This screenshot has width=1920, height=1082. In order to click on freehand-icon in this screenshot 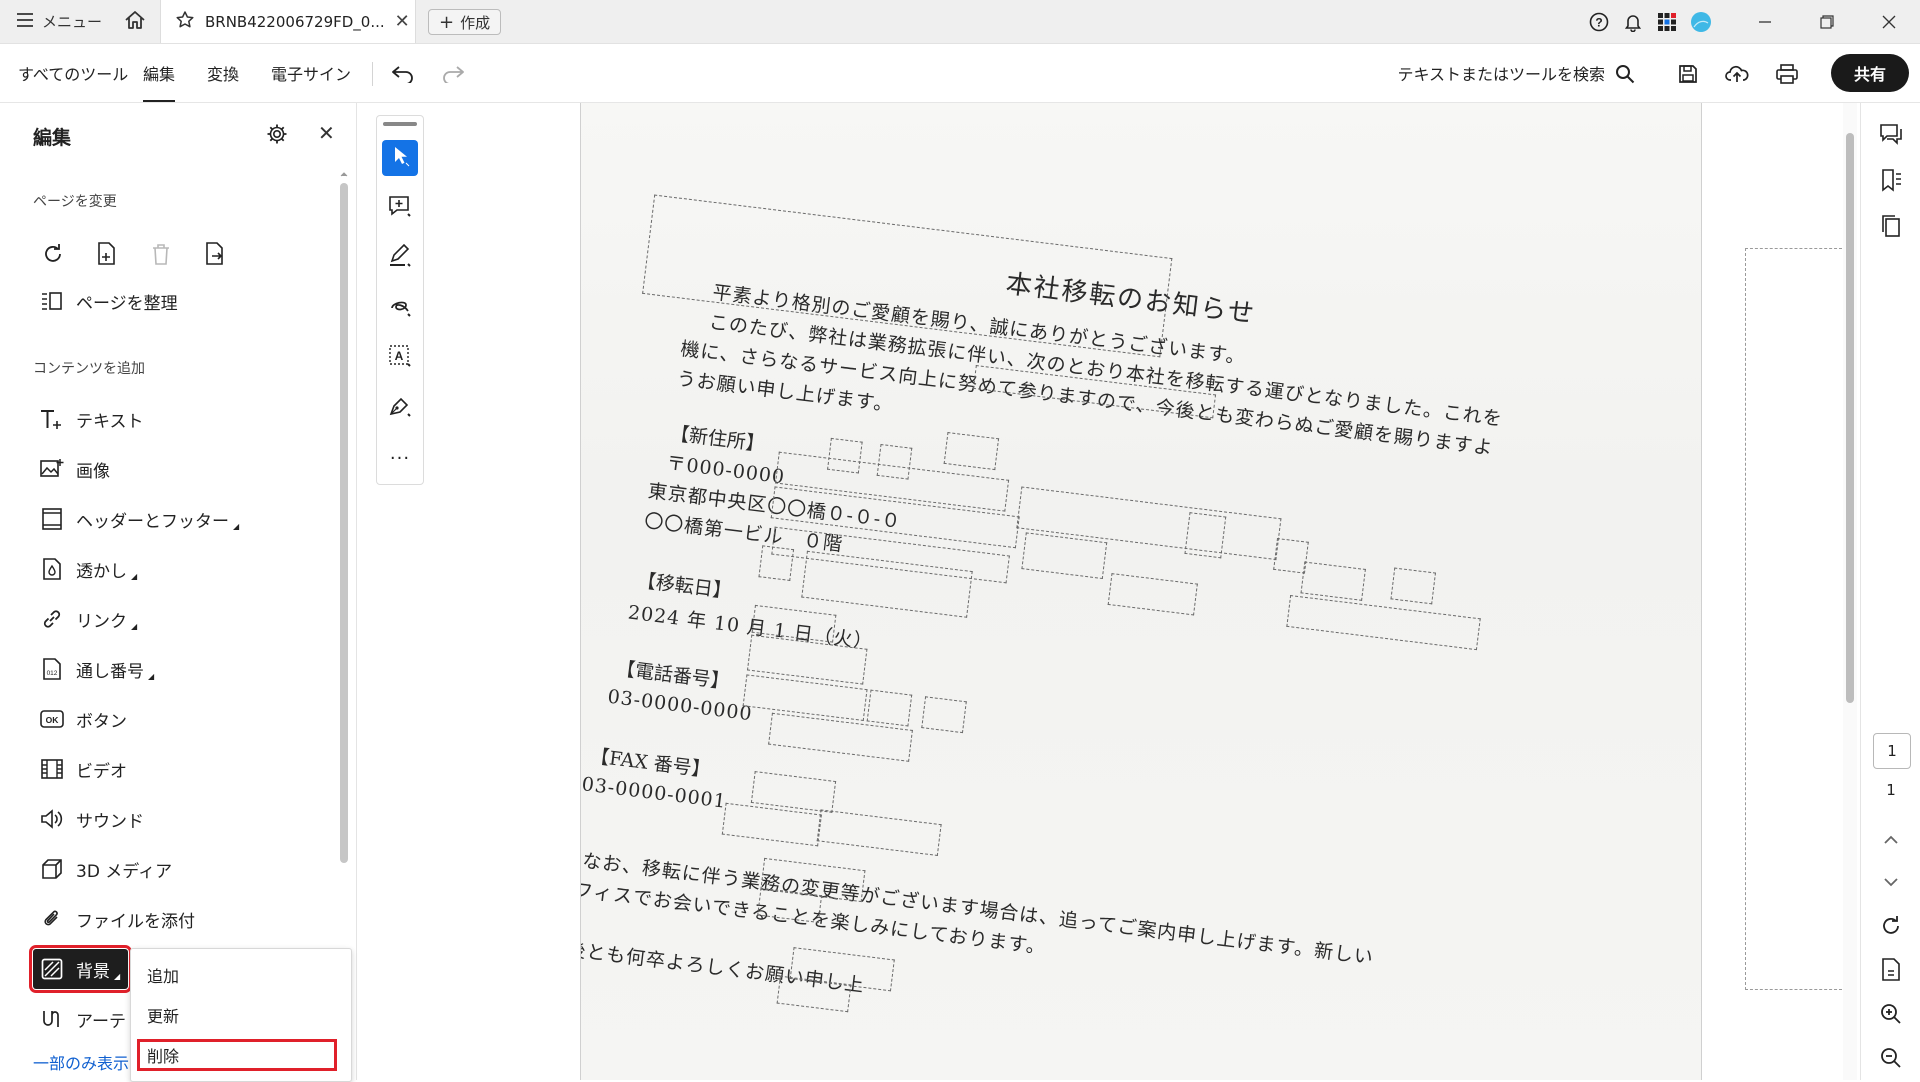, I will do `click(400, 308)`.